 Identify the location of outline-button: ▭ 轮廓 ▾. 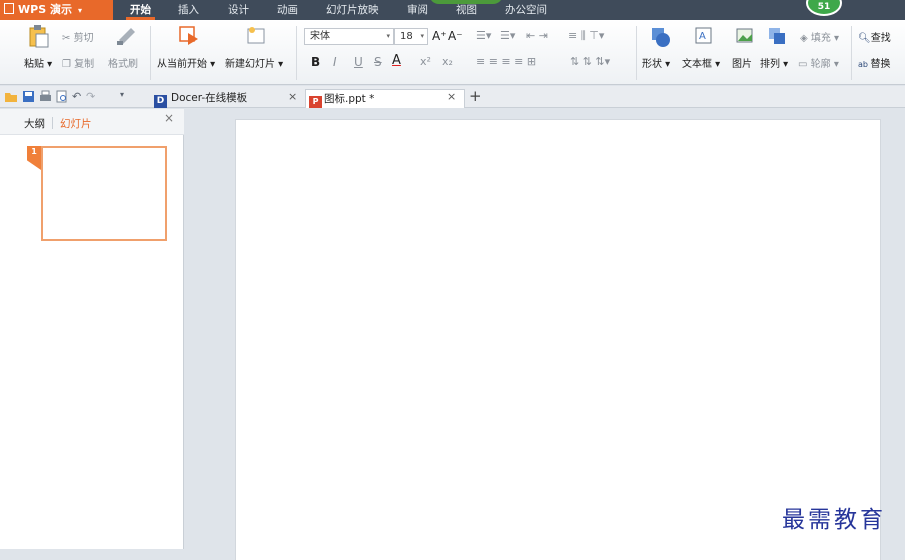
(818, 62).